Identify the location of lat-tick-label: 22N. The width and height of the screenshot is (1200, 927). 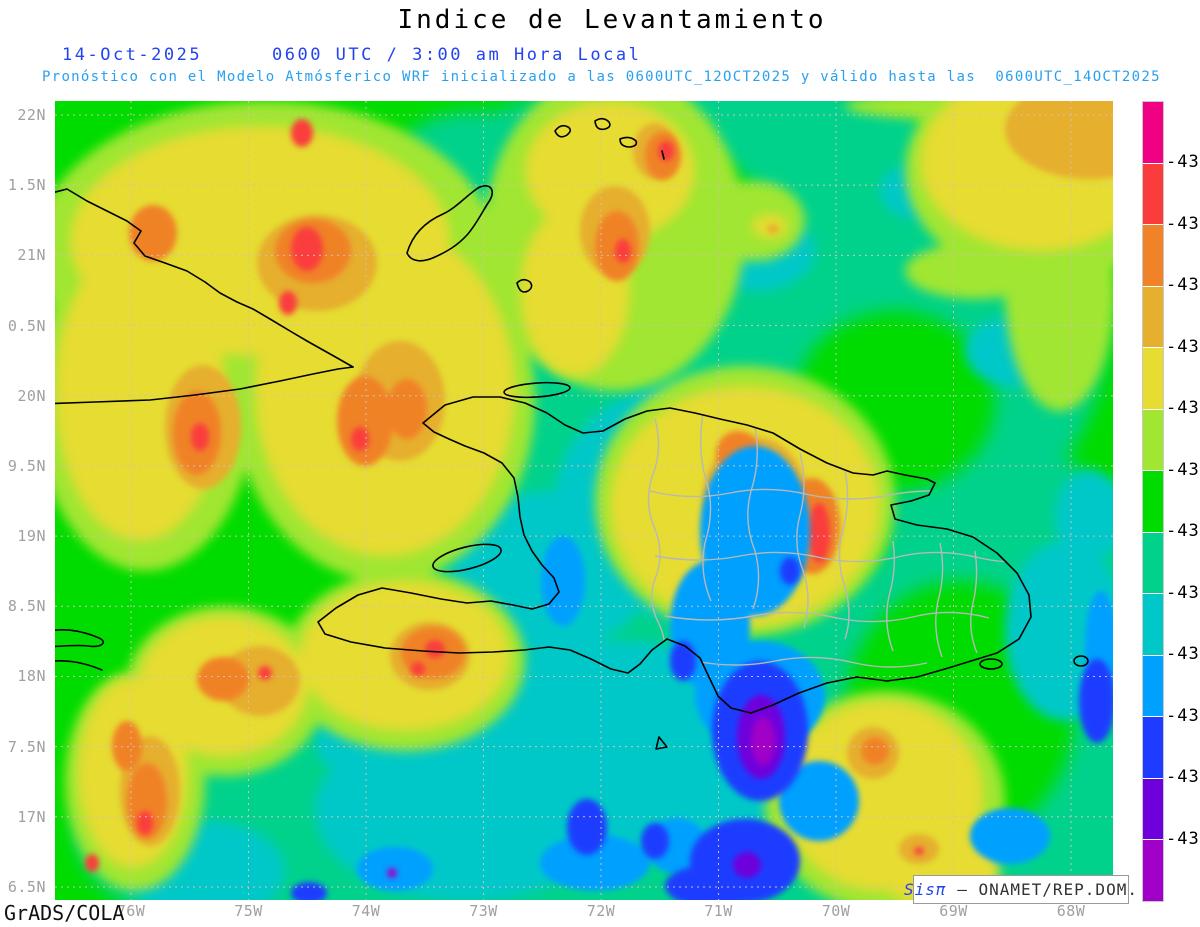
(31, 115).